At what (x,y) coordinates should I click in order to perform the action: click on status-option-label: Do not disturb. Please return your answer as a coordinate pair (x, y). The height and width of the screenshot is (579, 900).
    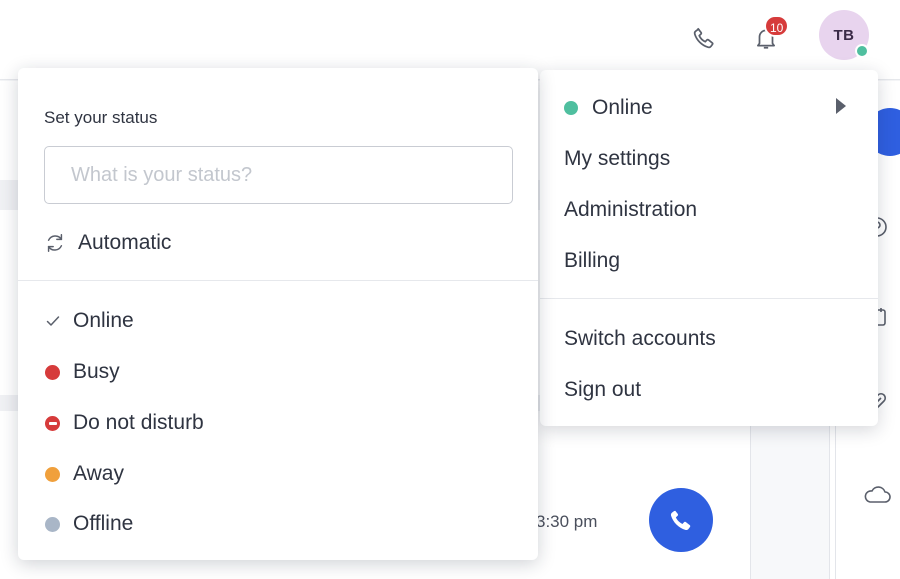
    Looking at the image, I should click on (138, 422).